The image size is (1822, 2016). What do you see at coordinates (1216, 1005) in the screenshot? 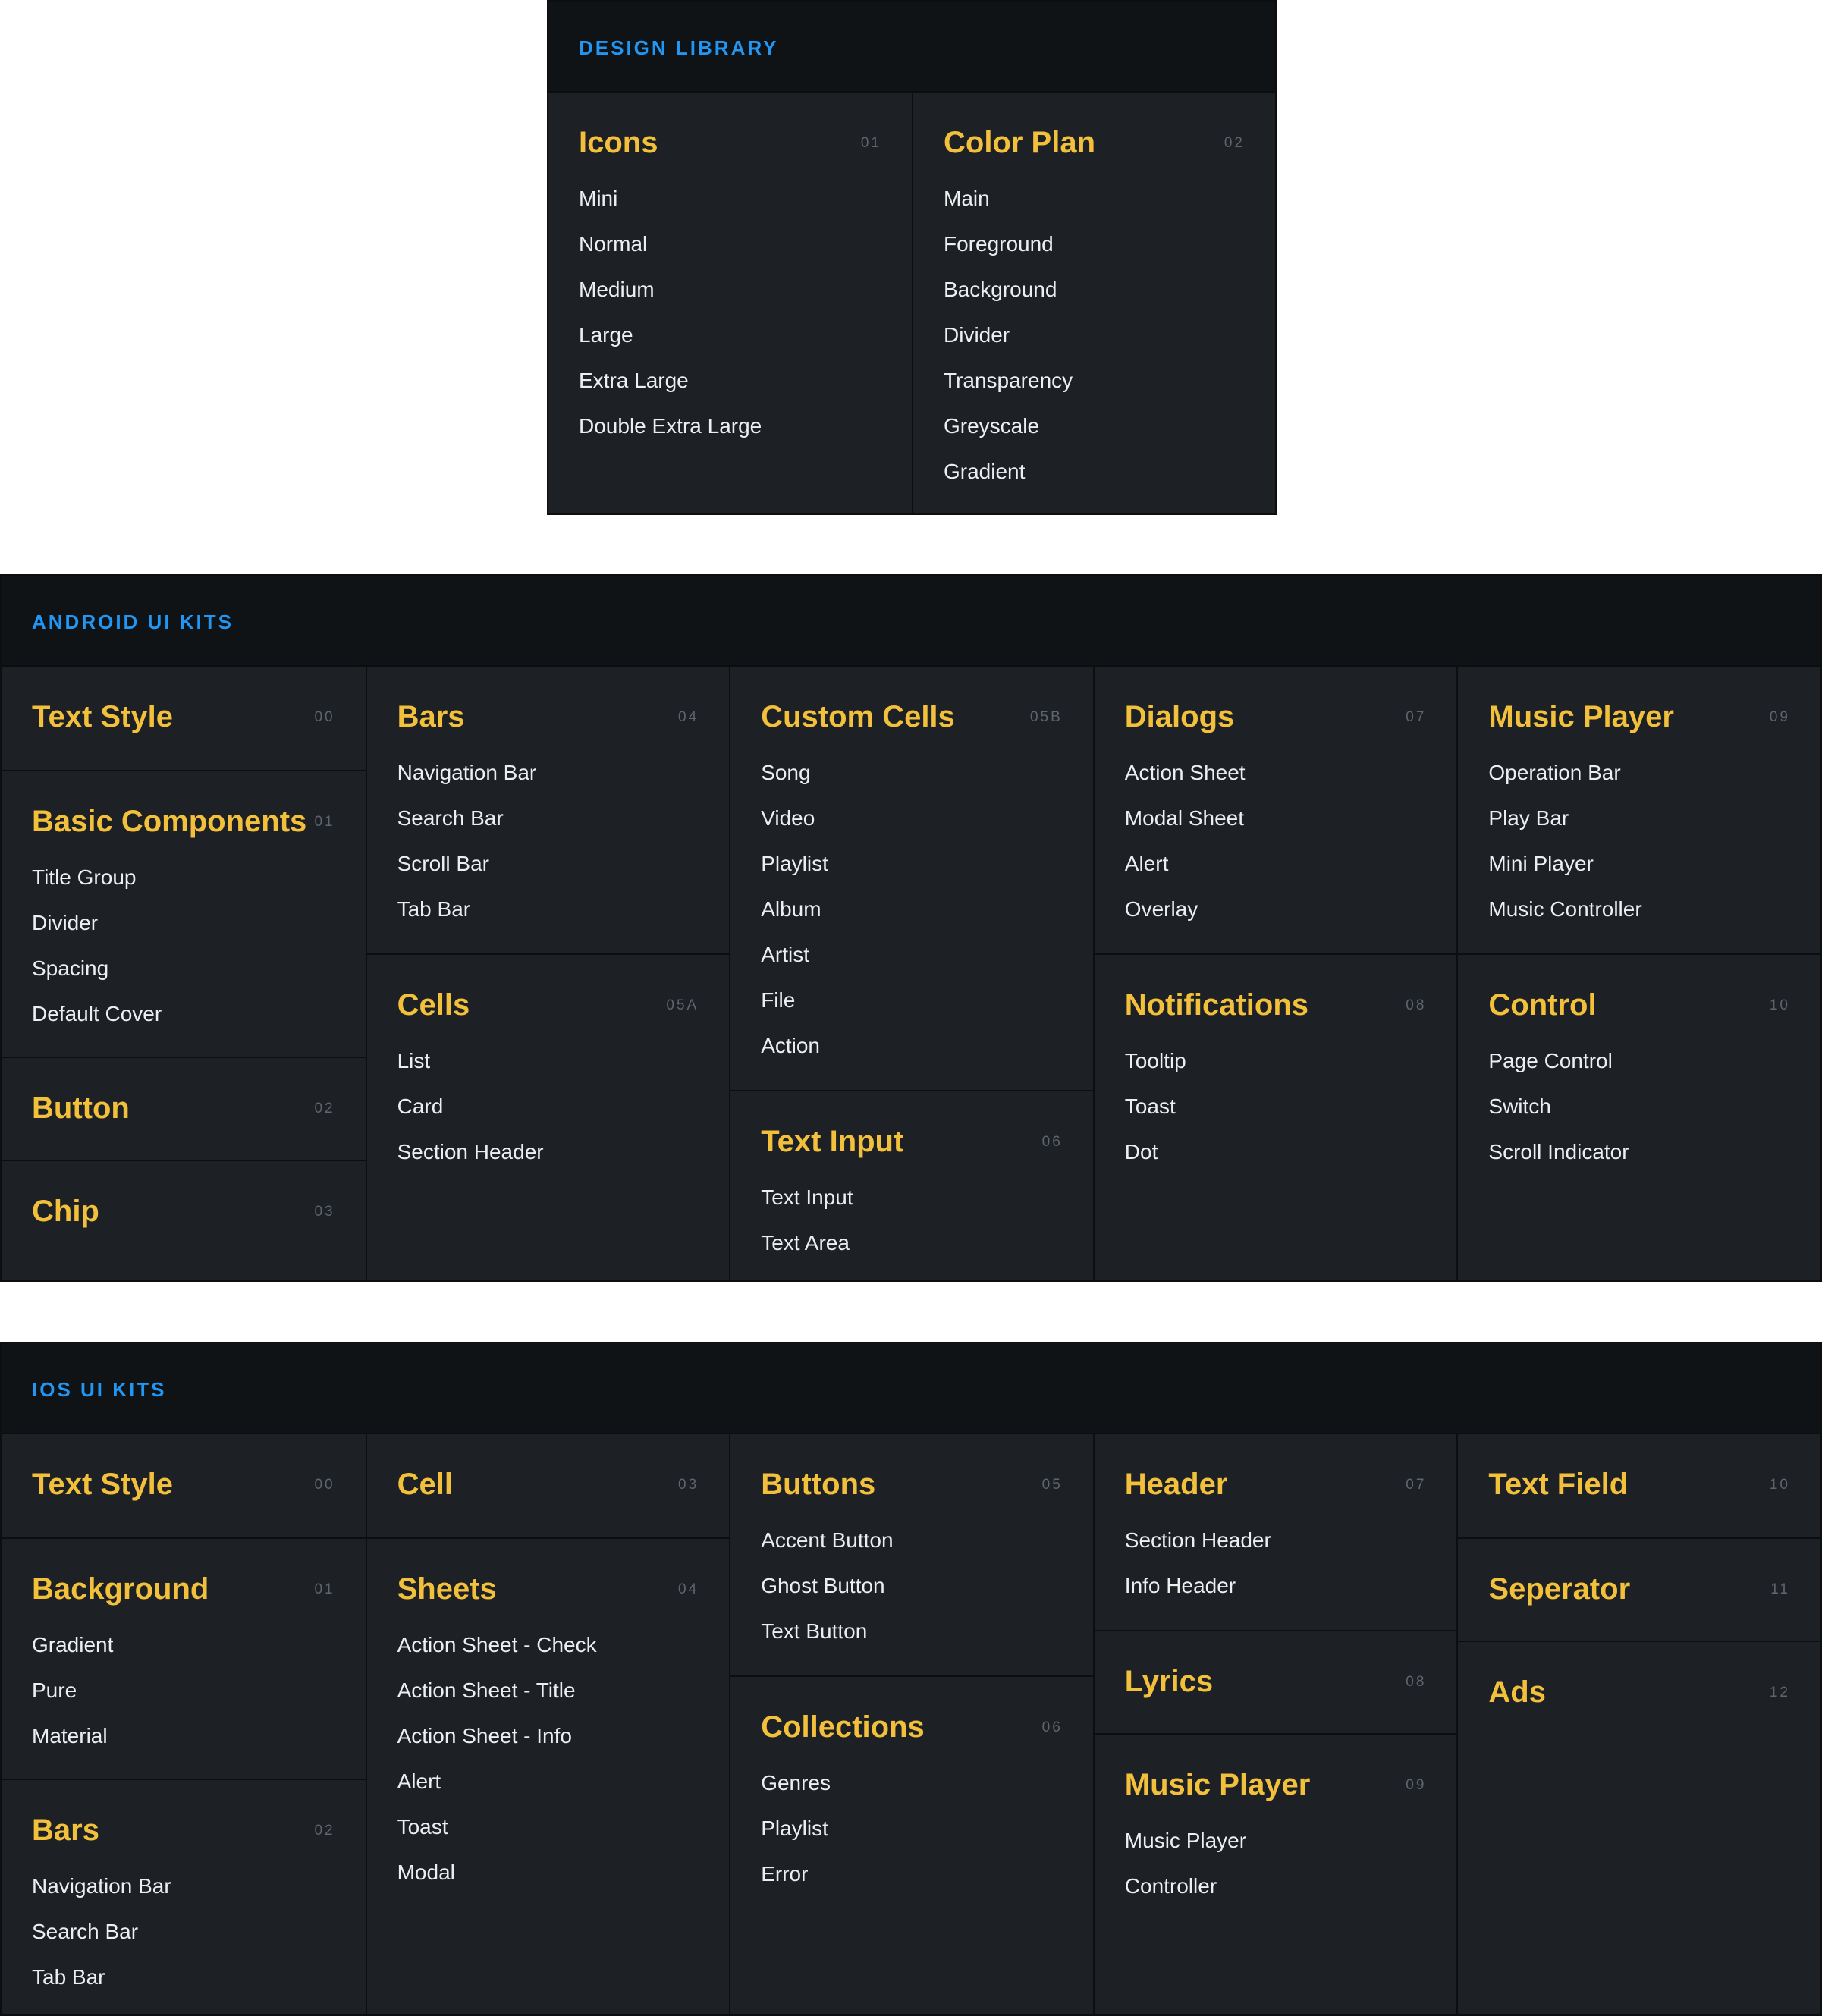
I see `section-title: Notifications` at bounding box center [1216, 1005].